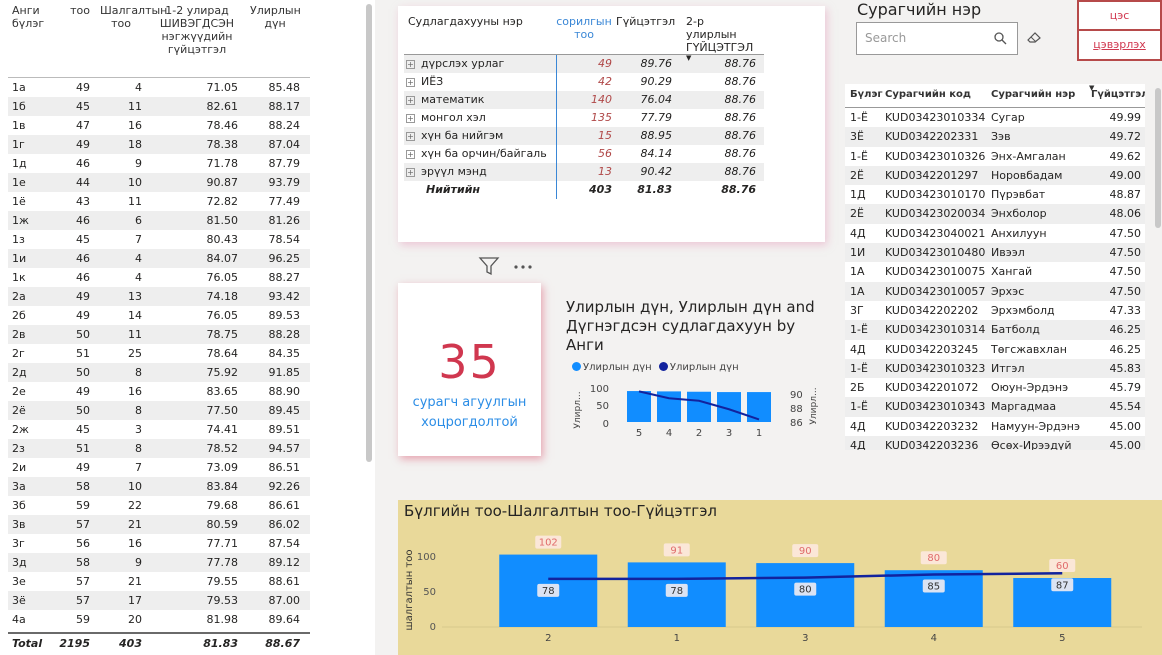  I want to click on table-row: 2Ё KUD03423020034 Энхболор 48.06, so click(995, 214).